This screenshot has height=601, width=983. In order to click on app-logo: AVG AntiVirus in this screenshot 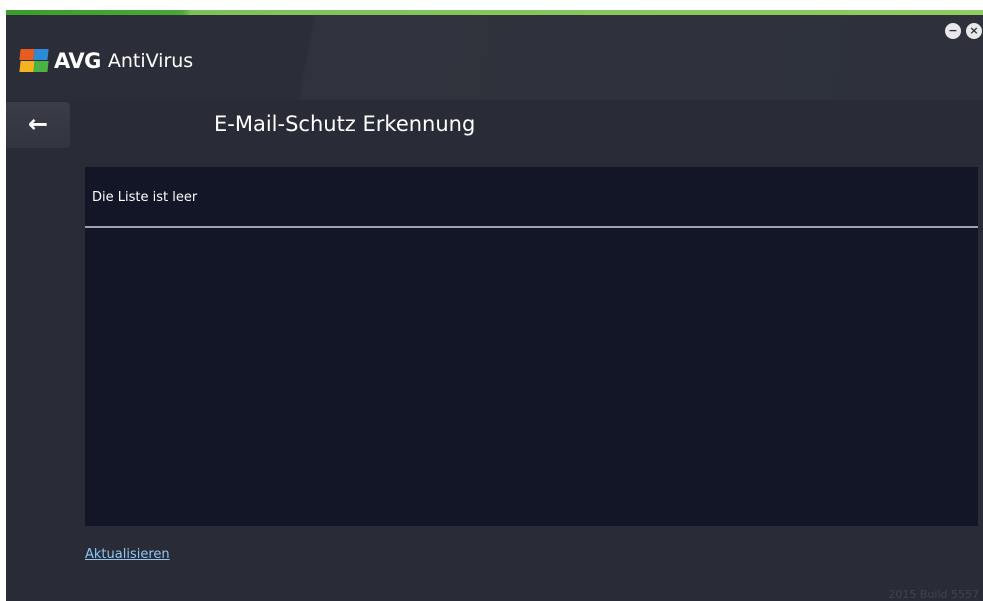, I will do `click(105, 61)`.